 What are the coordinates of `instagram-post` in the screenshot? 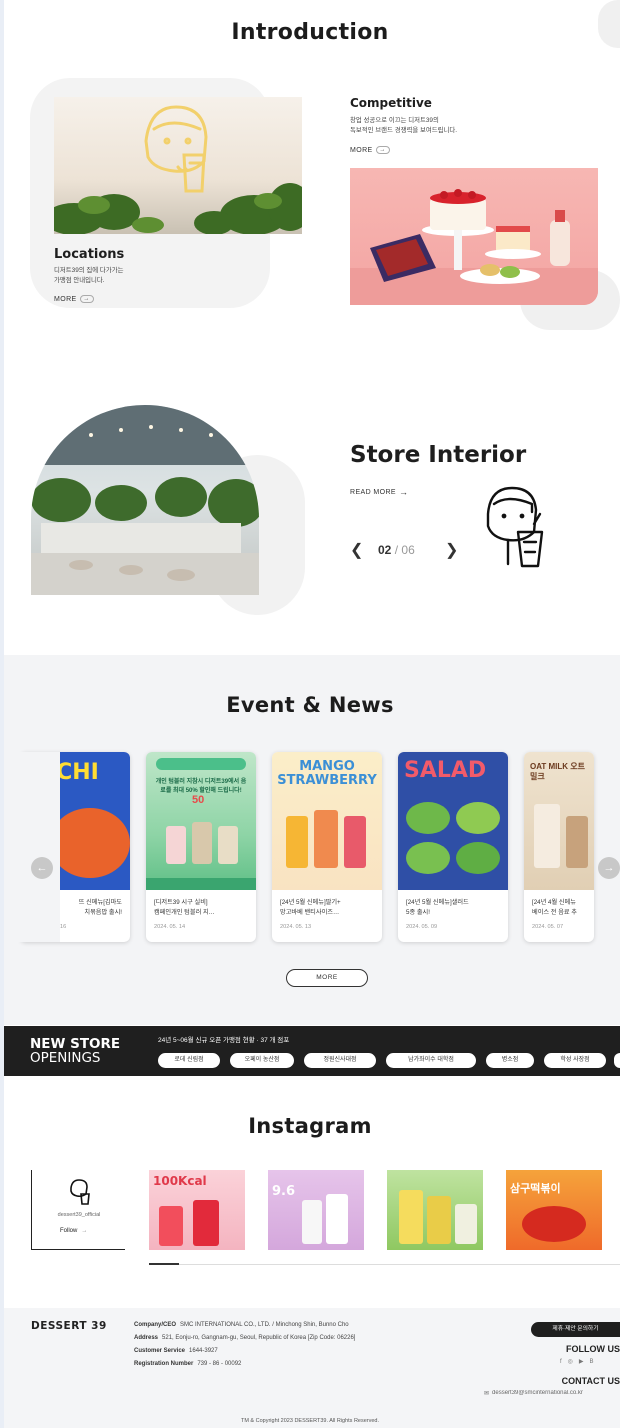 It's located at (435, 1210).